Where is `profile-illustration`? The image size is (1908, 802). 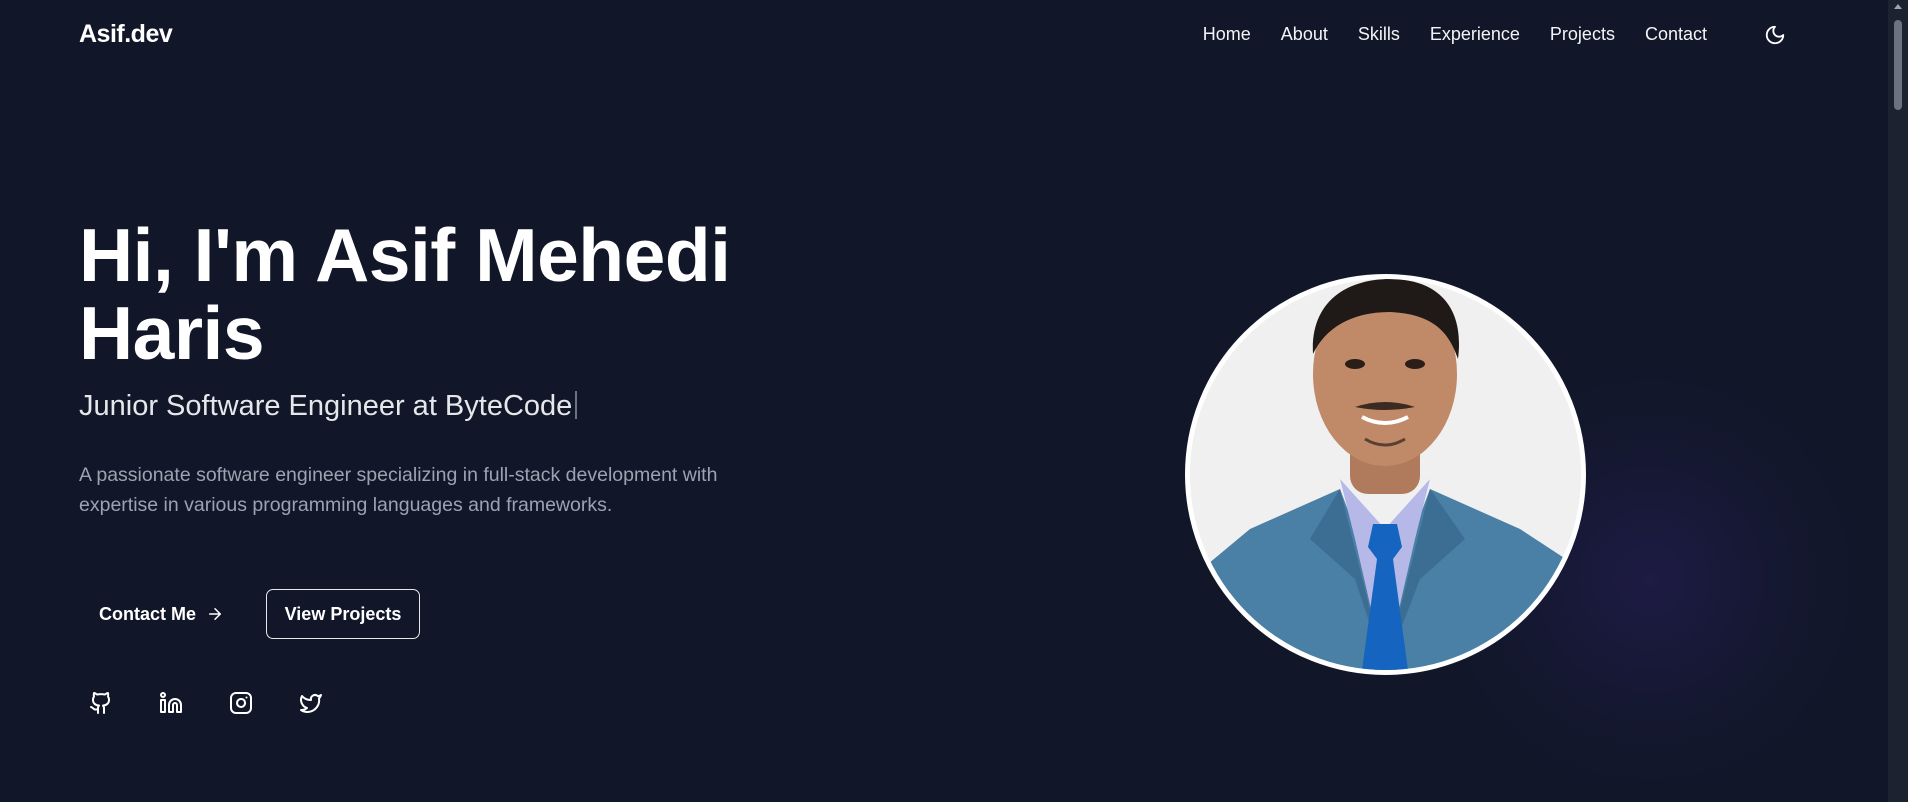 profile-illustration is located at coordinates (1385, 474).